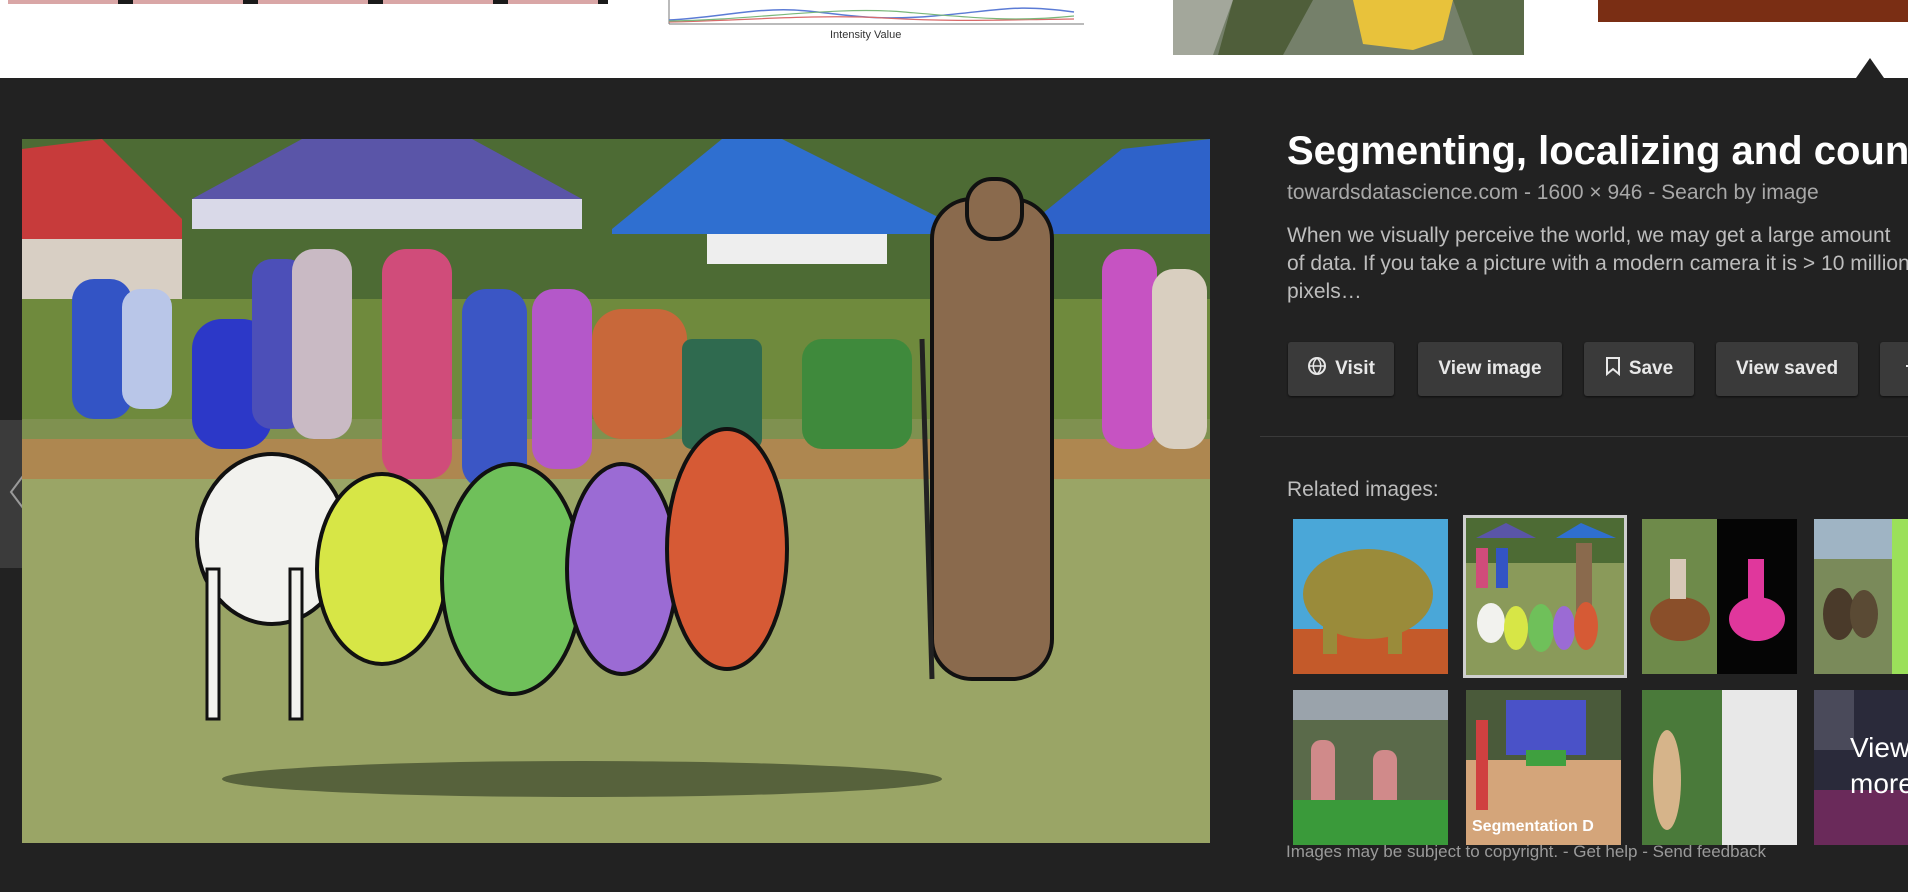 The width and height of the screenshot is (1908, 892). Describe the element at coordinates (1545, 596) in the screenshot. I see `related-image-segmentation-selected` at that location.